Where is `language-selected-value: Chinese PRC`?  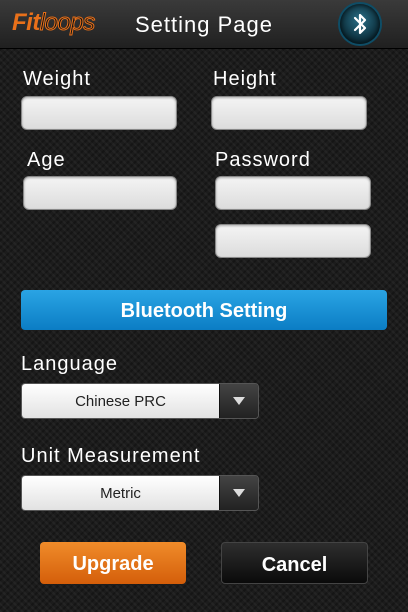
language-selected-value: Chinese PRC is located at coordinates (120, 401).